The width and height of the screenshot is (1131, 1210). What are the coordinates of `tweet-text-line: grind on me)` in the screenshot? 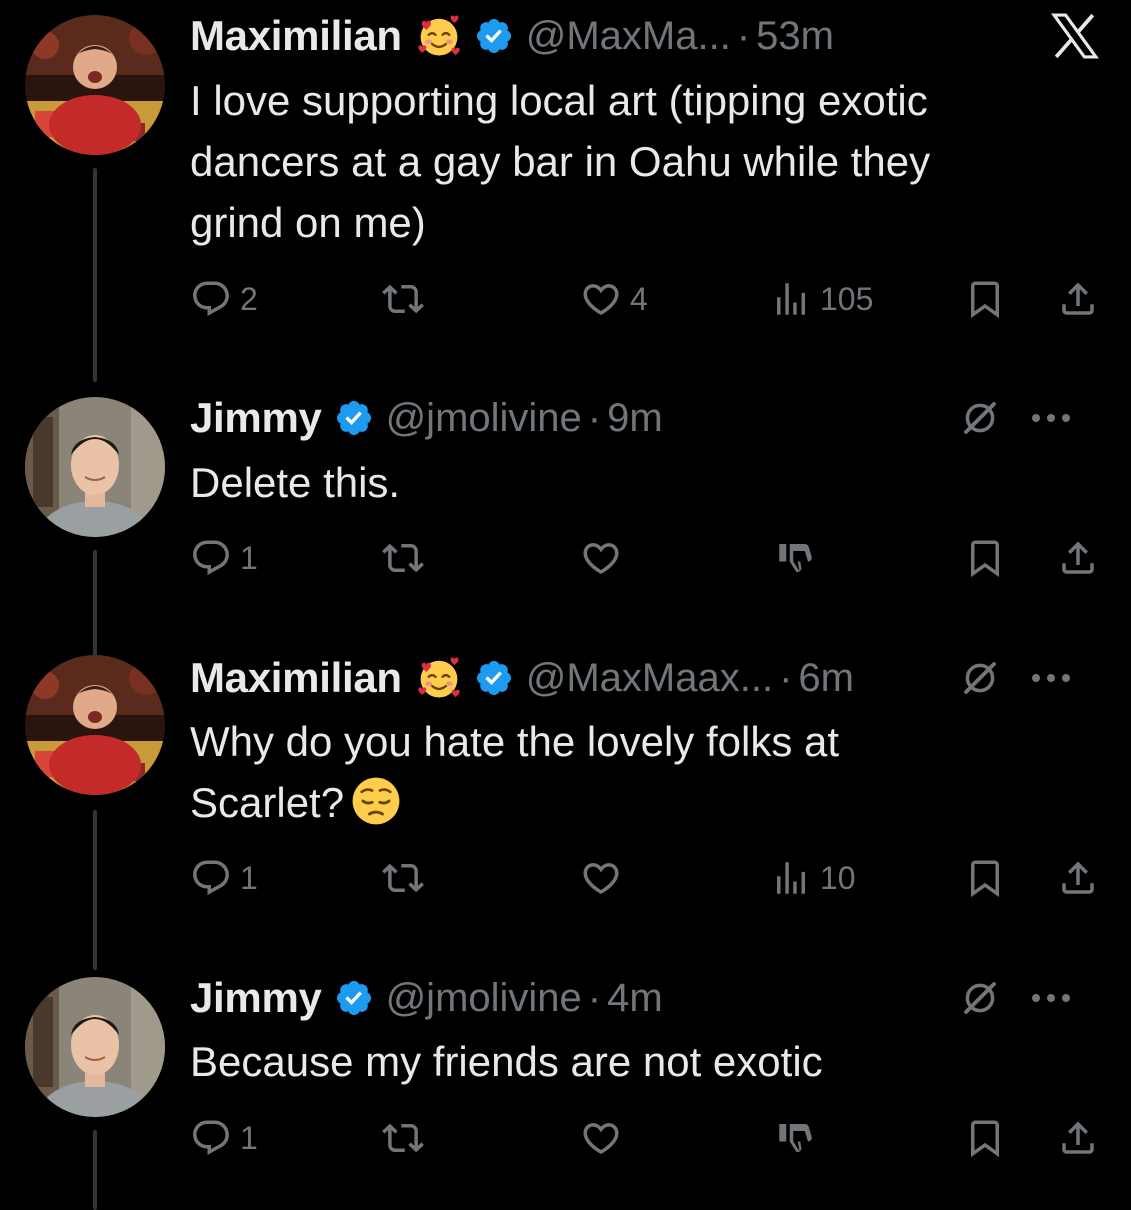 It's located at (308, 222).